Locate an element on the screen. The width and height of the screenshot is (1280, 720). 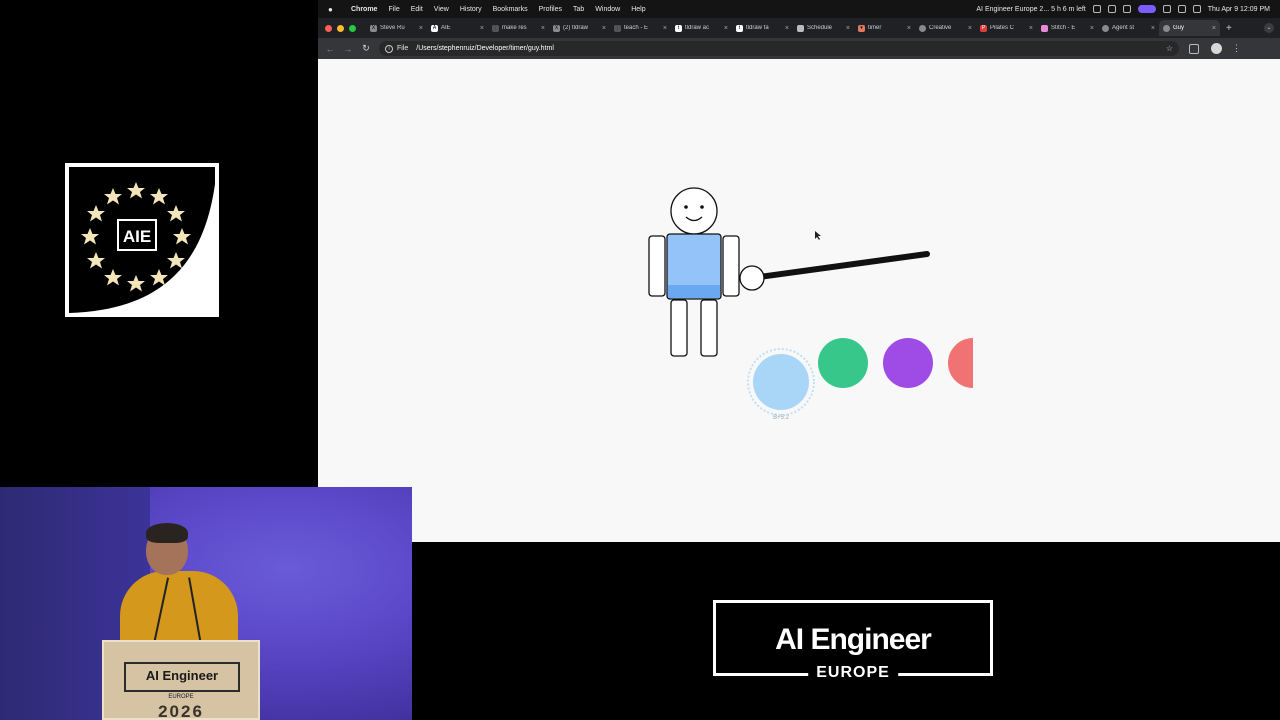
status-battery-icon is located at coordinates (1181, 9).